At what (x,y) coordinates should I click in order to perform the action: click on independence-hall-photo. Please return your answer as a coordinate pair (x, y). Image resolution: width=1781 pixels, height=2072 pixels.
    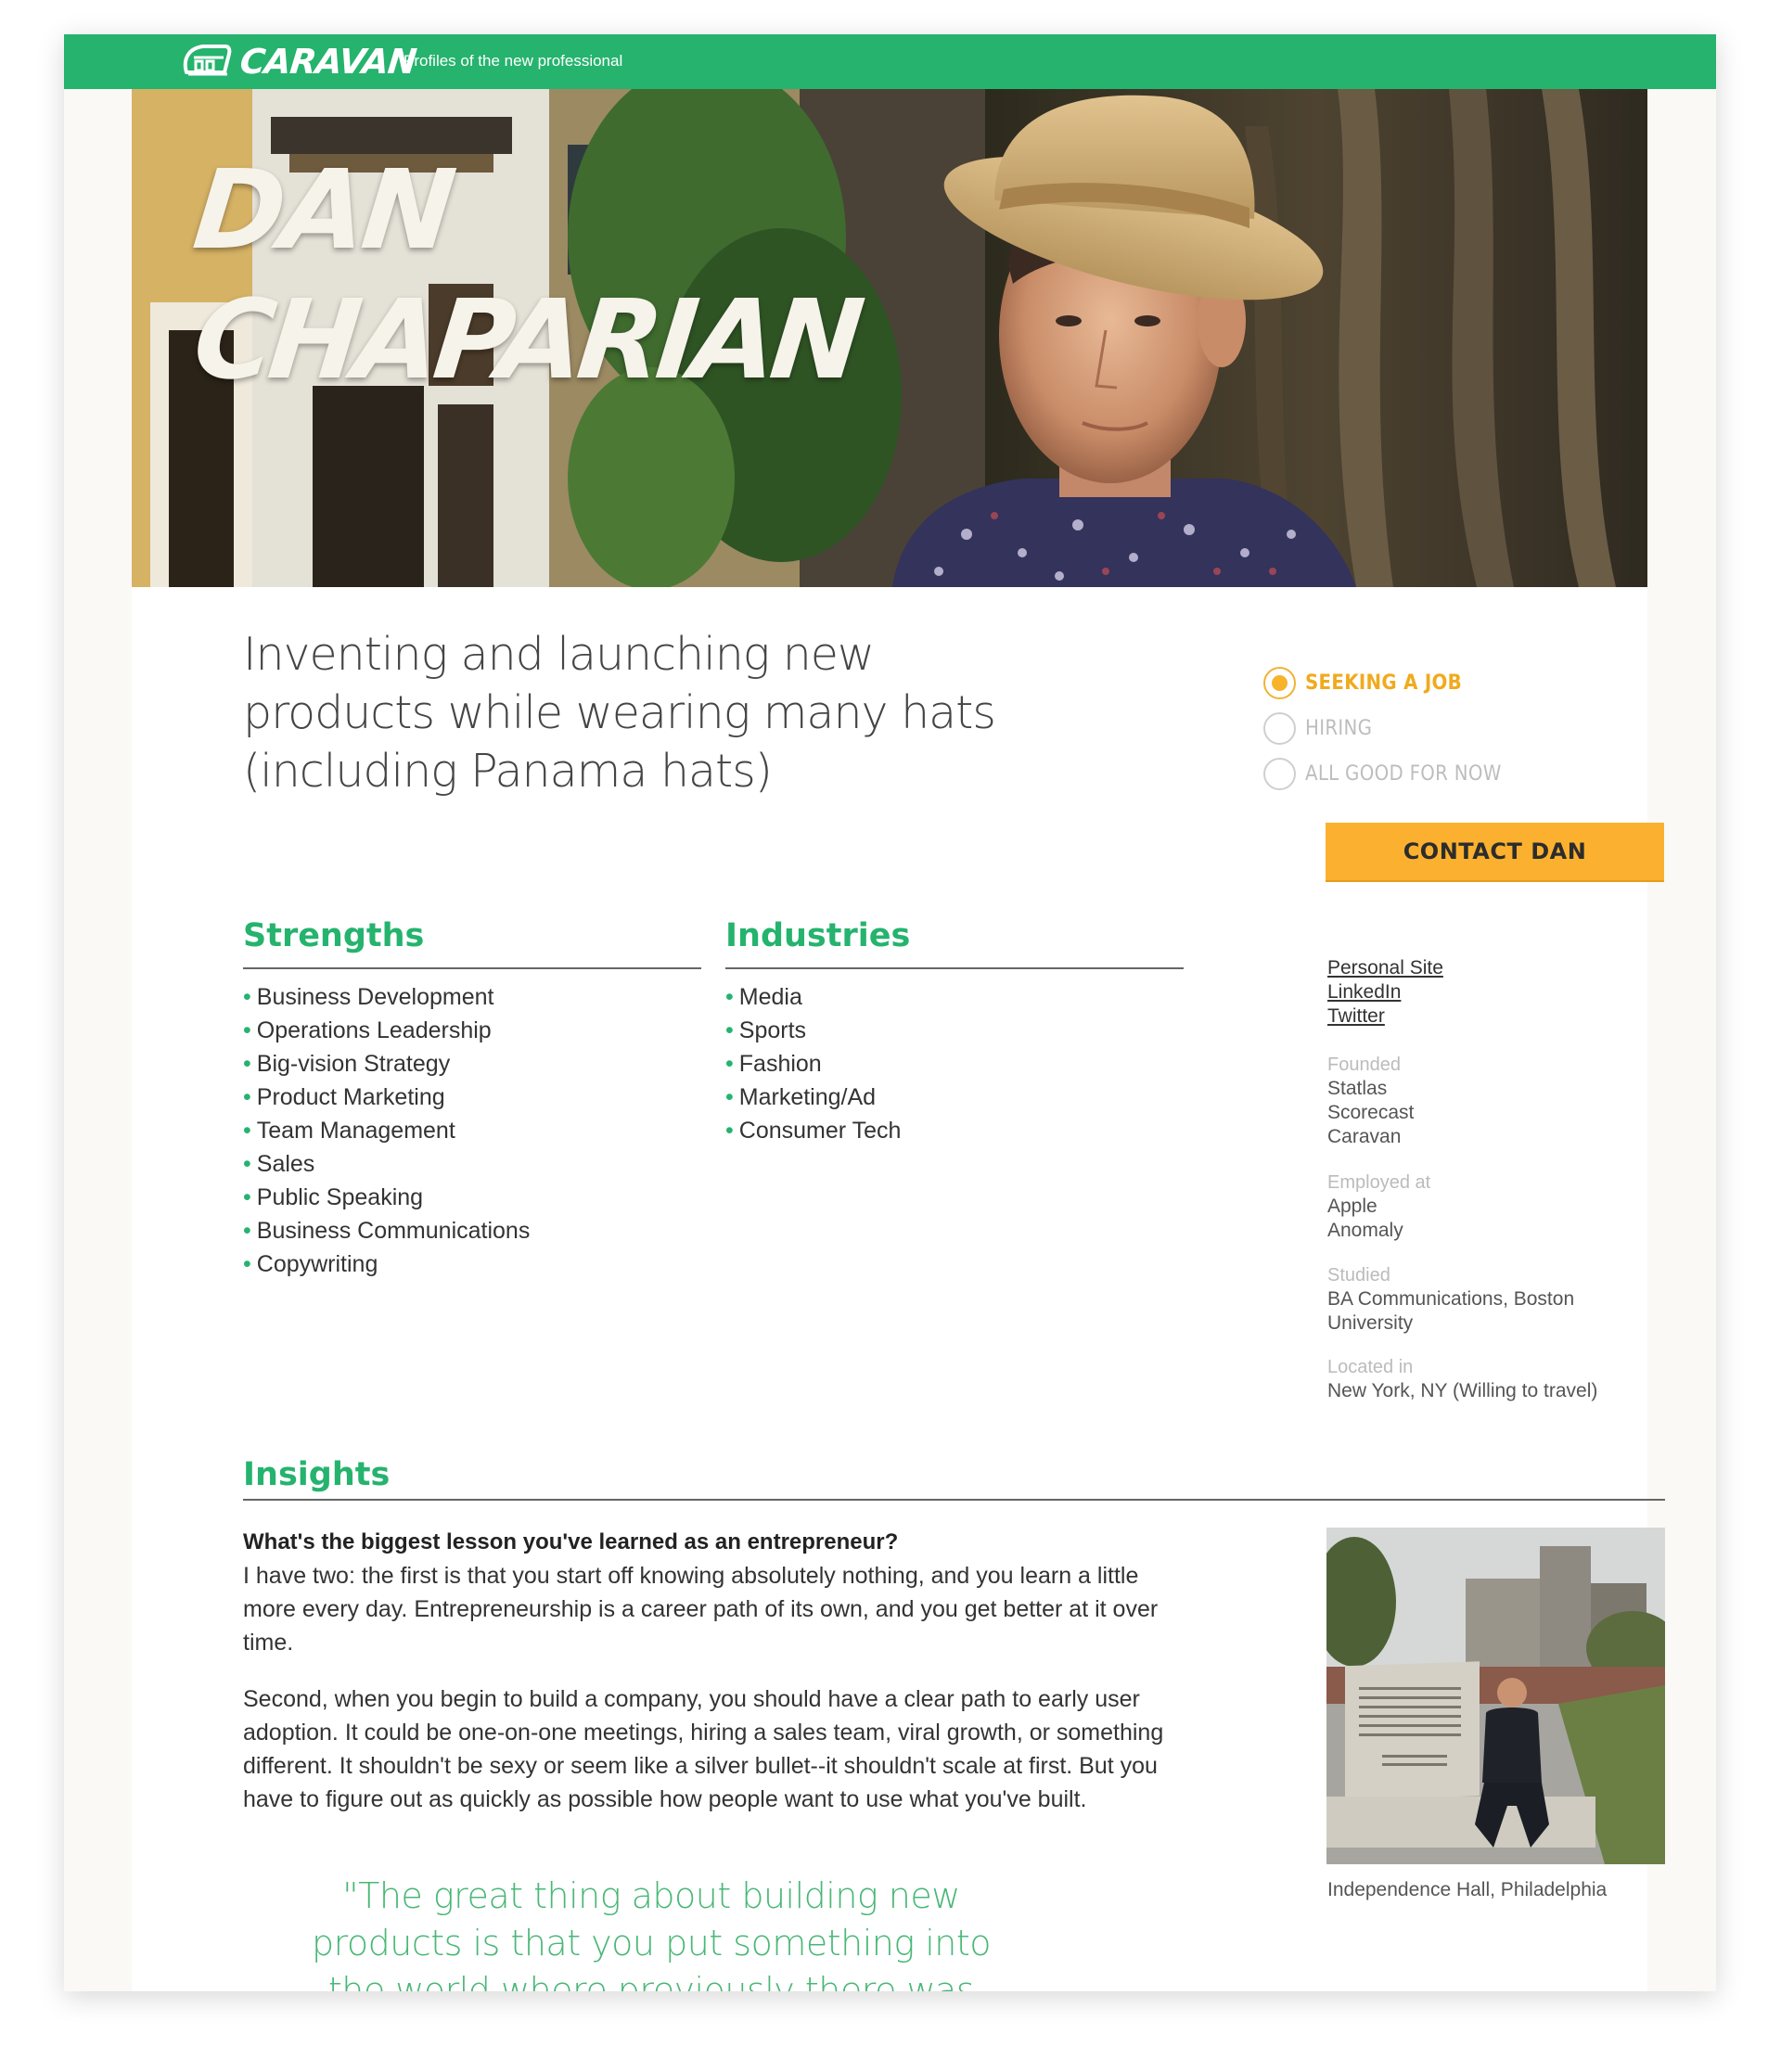
    Looking at the image, I should click on (1495, 1696).